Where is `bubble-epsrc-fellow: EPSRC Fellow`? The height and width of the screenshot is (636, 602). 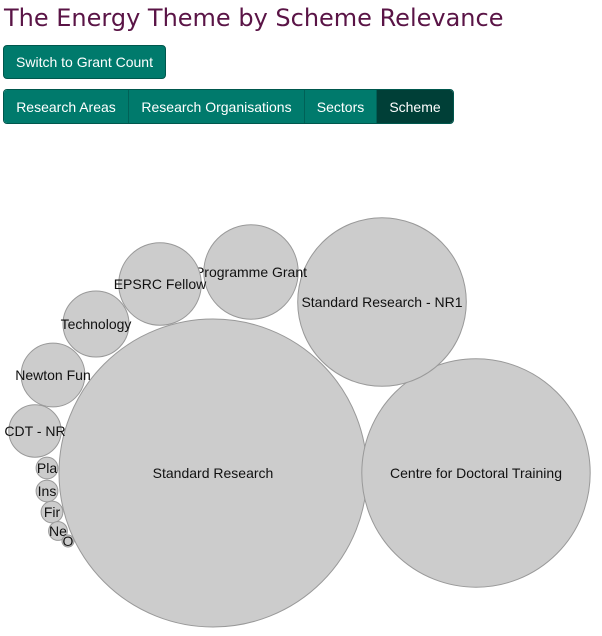
bubble-epsrc-fellow: EPSRC Fellow is located at coordinates (160, 284).